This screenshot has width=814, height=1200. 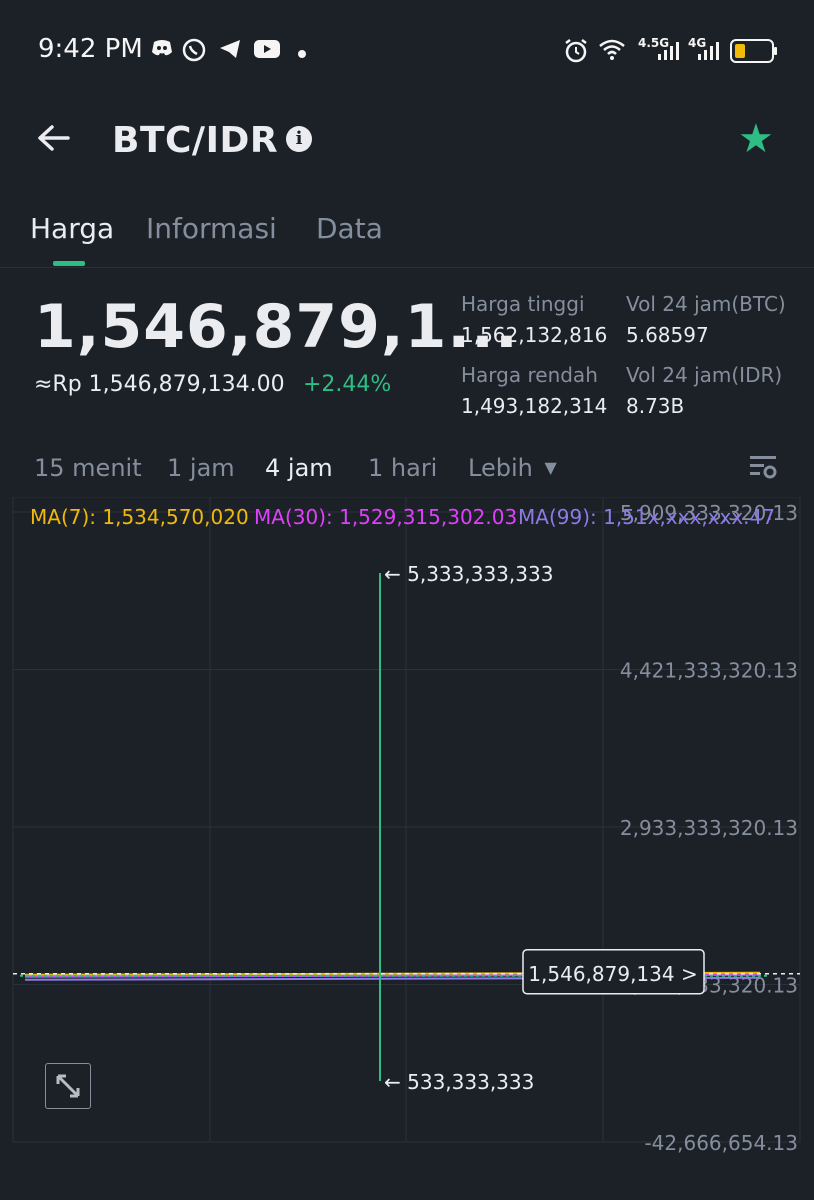 I want to click on y-tick-label: -42,666,654.13, so click(x=721, y=1143).